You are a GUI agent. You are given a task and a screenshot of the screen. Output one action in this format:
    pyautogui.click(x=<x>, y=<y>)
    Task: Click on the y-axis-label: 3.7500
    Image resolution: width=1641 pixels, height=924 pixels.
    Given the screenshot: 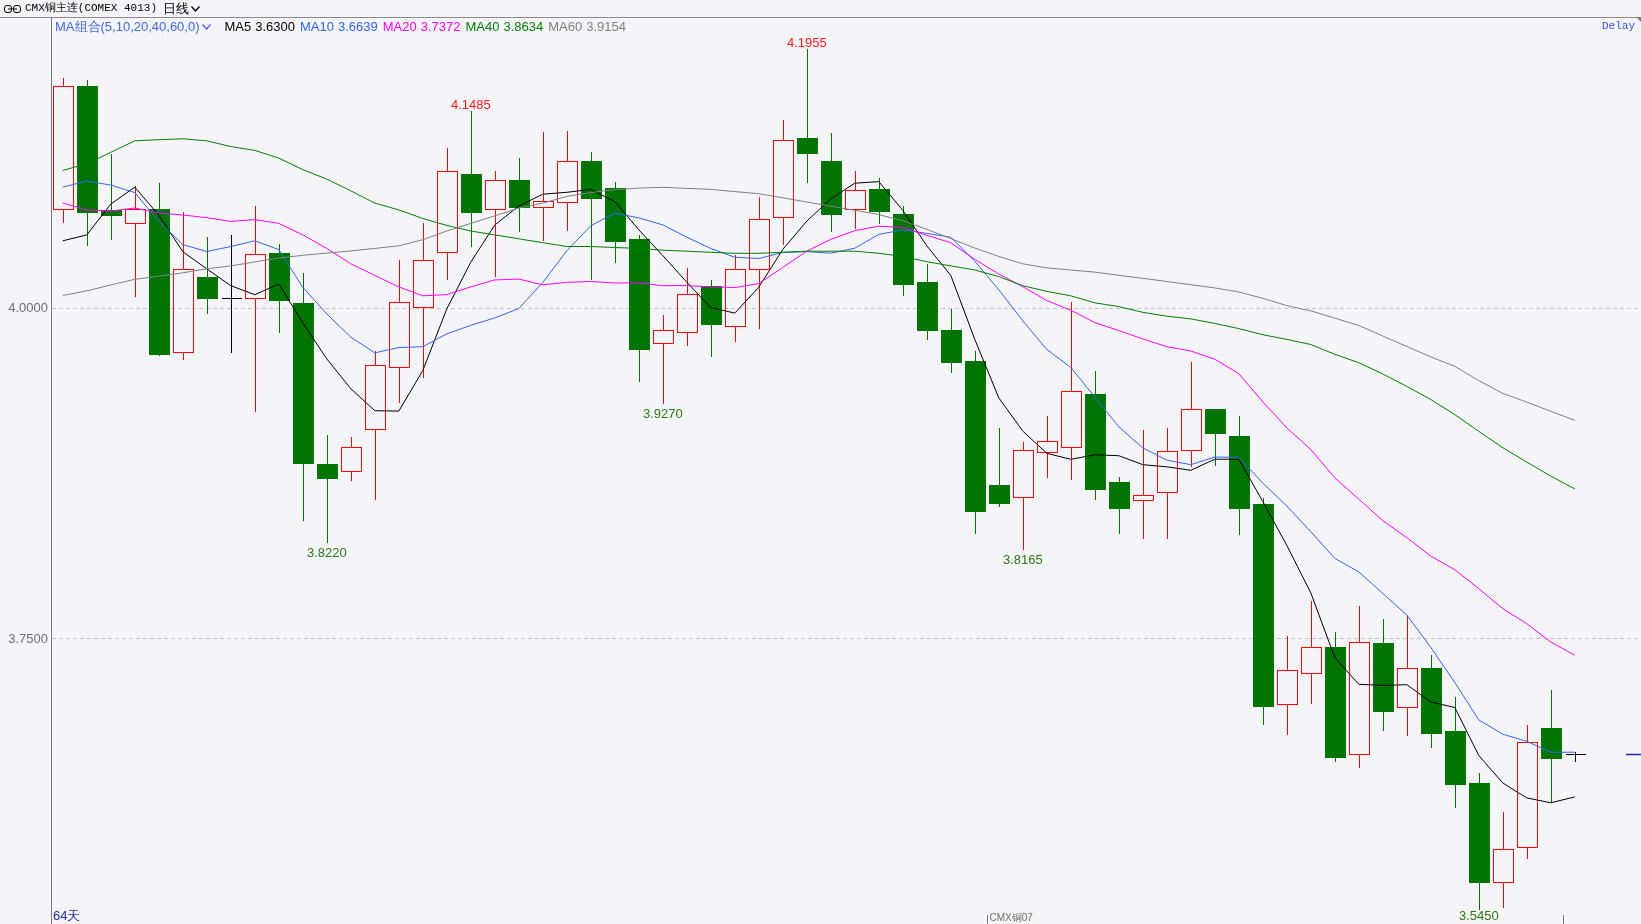 What is the action you would take?
    pyautogui.click(x=28, y=638)
    